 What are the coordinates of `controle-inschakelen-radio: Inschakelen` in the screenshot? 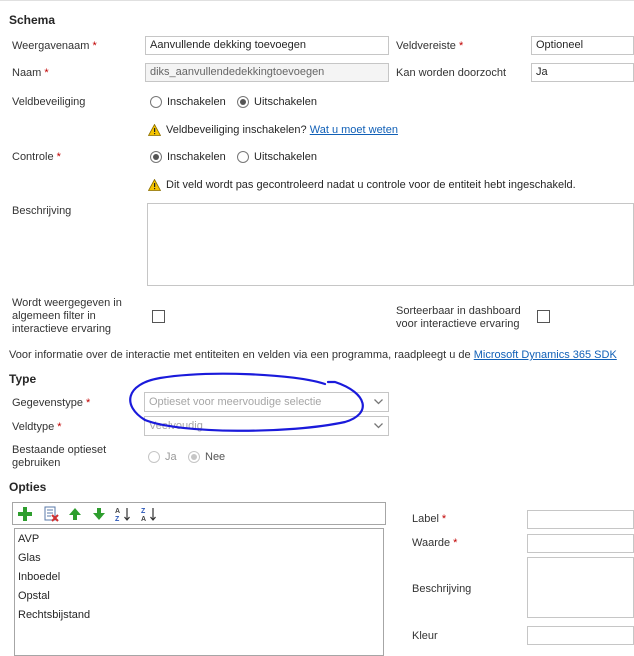 It's located at (188, 157).